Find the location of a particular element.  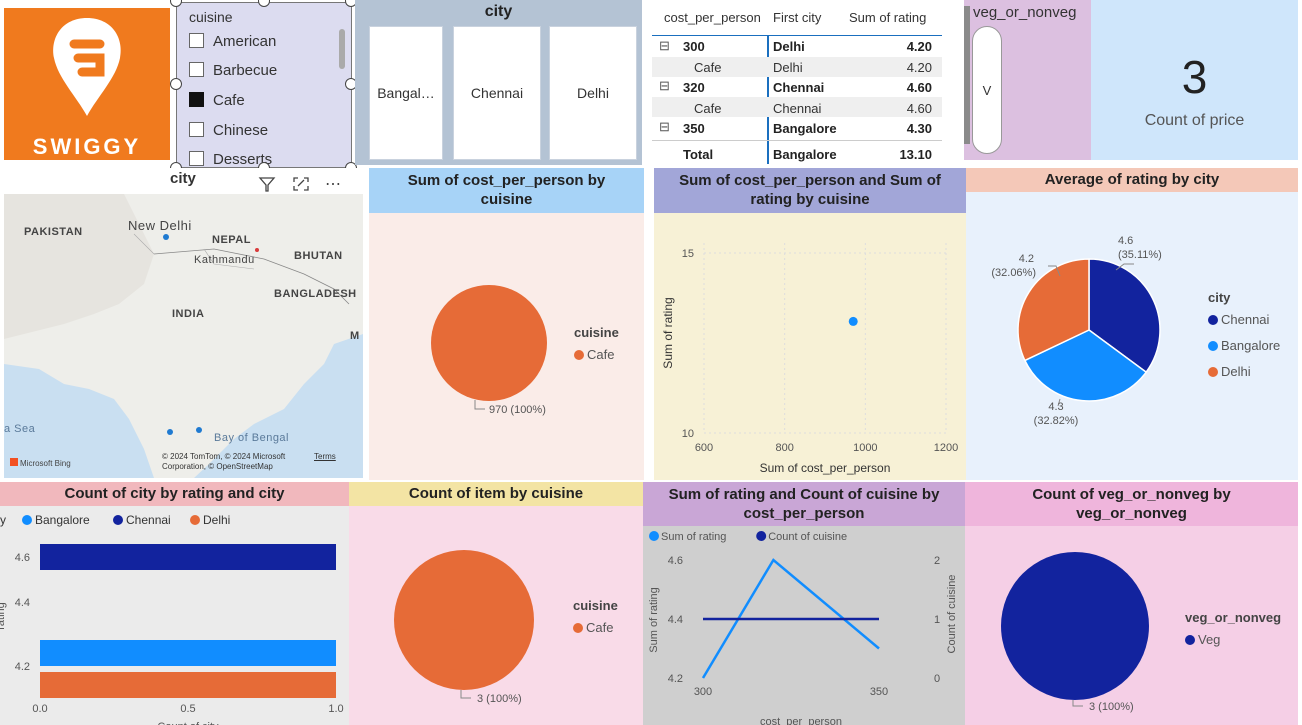

y2-tick-label: 2 is located at coordinates (937, 561).